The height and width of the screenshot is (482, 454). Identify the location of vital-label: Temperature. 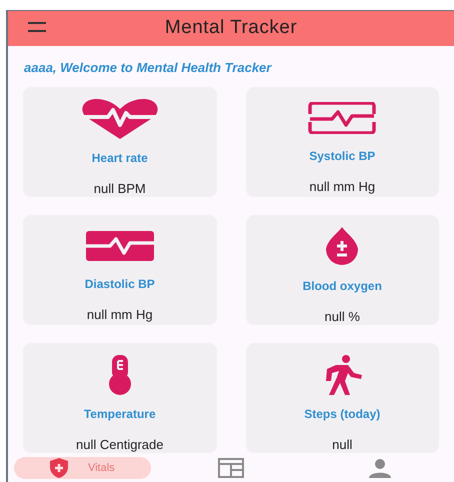
(120, 414).